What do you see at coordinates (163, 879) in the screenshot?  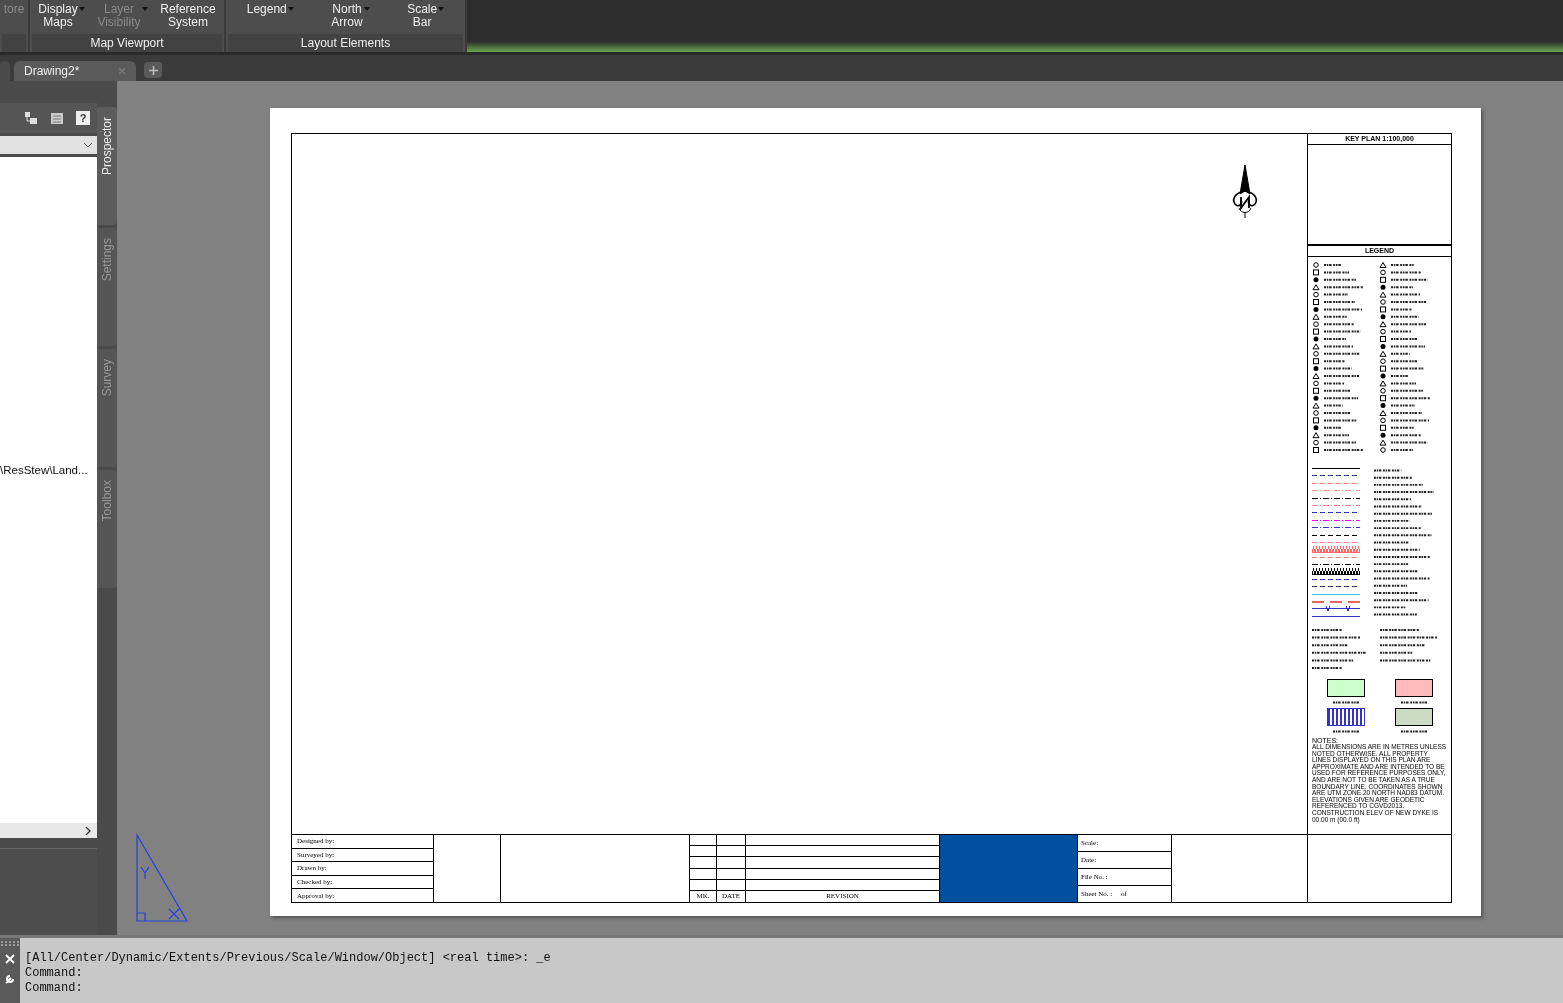 I see `ucs-icon` at bounding box center [163, 879].